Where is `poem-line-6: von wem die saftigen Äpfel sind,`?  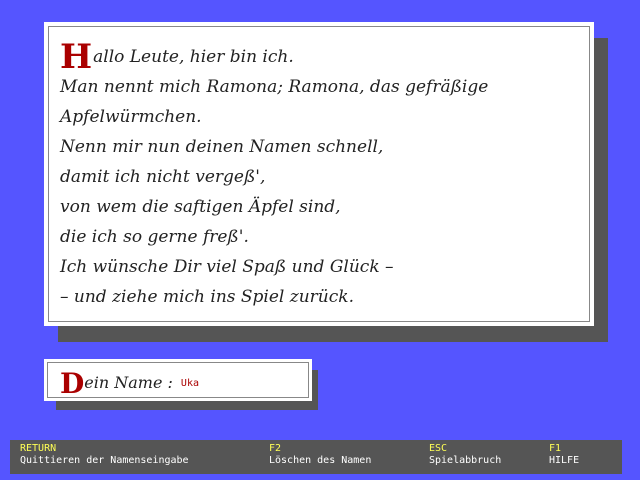 poem-line-6: von wem die saftigen Äpfel sind, is located at coordinates (200, 207).